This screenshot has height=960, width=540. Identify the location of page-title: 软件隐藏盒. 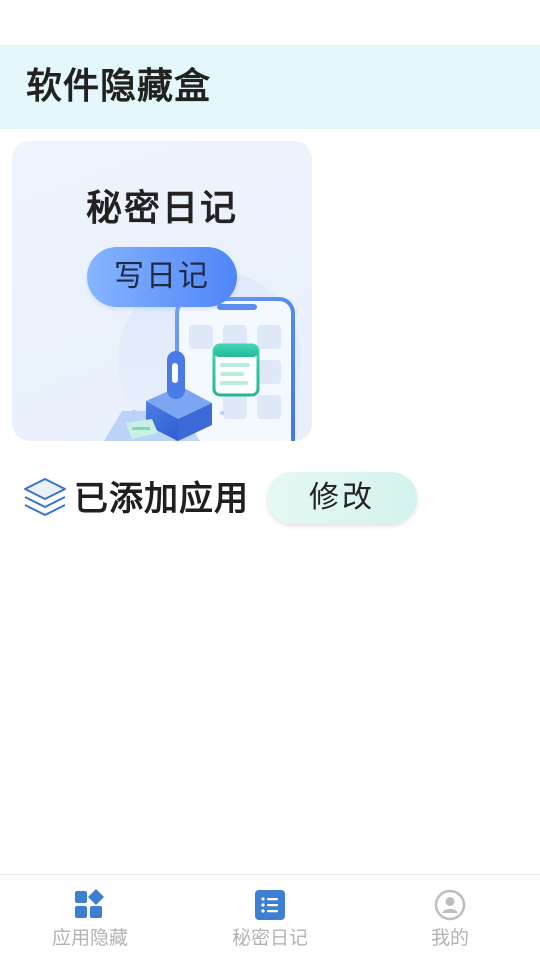
(119, 86).